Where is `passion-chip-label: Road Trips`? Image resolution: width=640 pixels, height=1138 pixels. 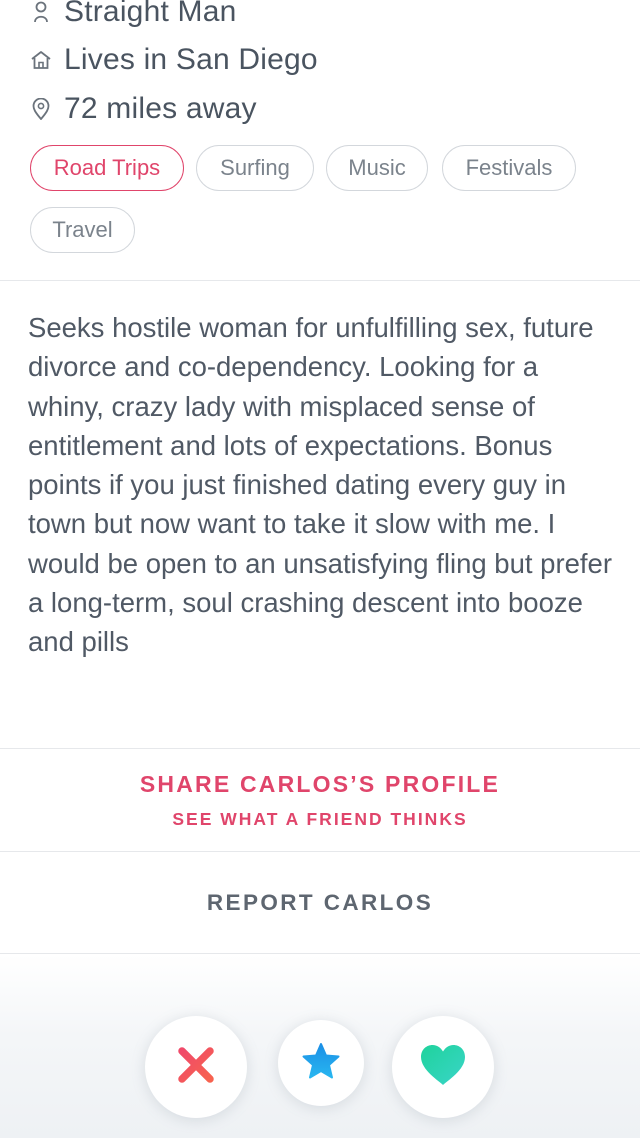
passion-chip-label: Road Trips is located at coordinates (107, 167).